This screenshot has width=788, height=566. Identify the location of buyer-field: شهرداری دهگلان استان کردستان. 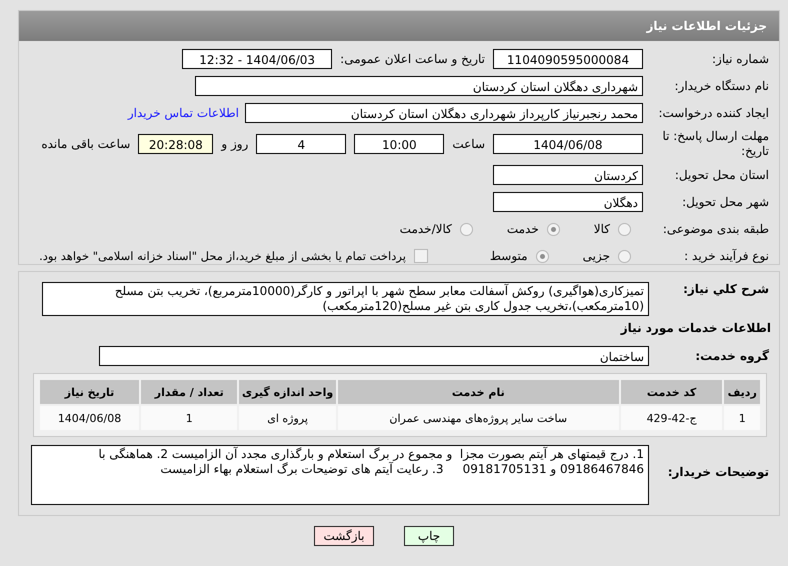
(419, 86).